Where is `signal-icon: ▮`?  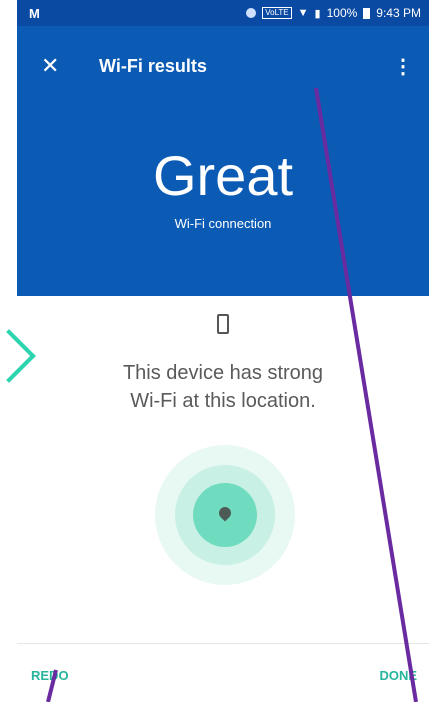 signal-icon: ▮ is located at coordinates (317, 13).